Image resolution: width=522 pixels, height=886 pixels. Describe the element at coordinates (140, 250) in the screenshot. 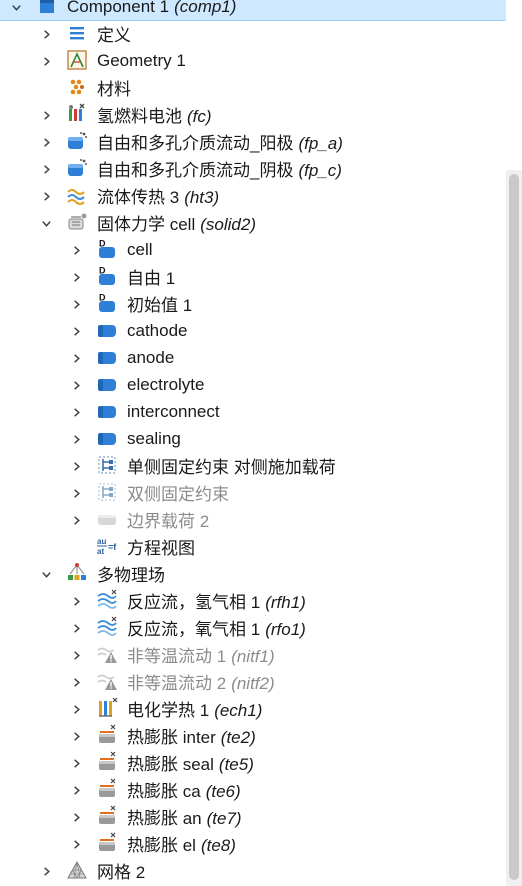

I see `tree-item-label: cell` at that location.